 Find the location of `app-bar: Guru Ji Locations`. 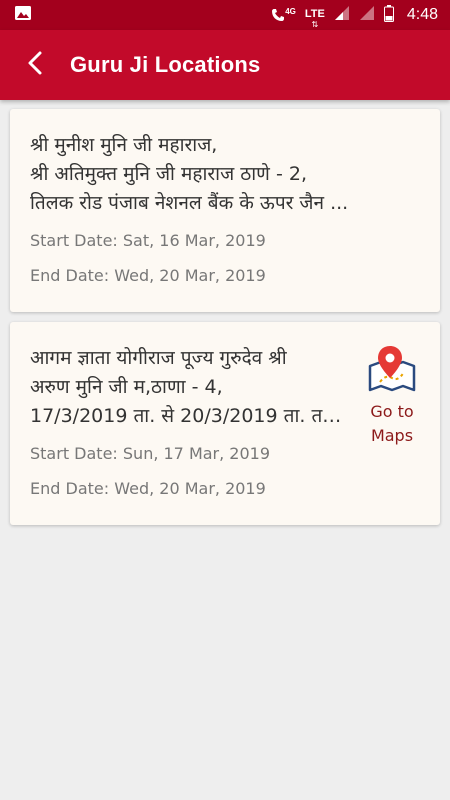

app-bar: Guru Ji Locations is located at coordinates (225, 65).